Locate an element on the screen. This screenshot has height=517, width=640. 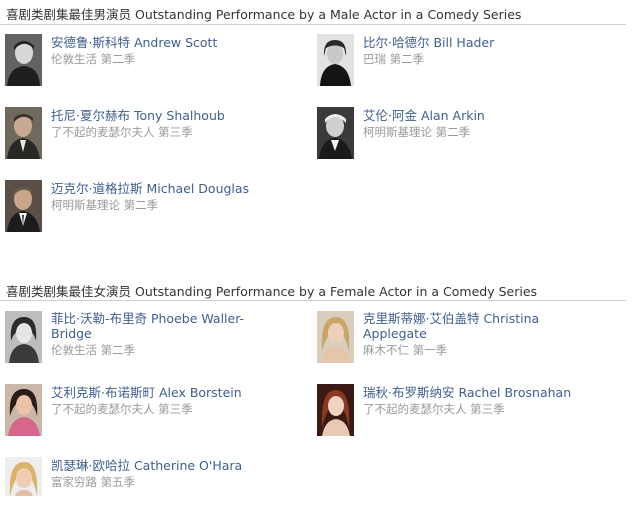
nominee-name: 克里斯蒂娜·艾伯盖特 Christina Applegate is located at coordinates (473, 326).